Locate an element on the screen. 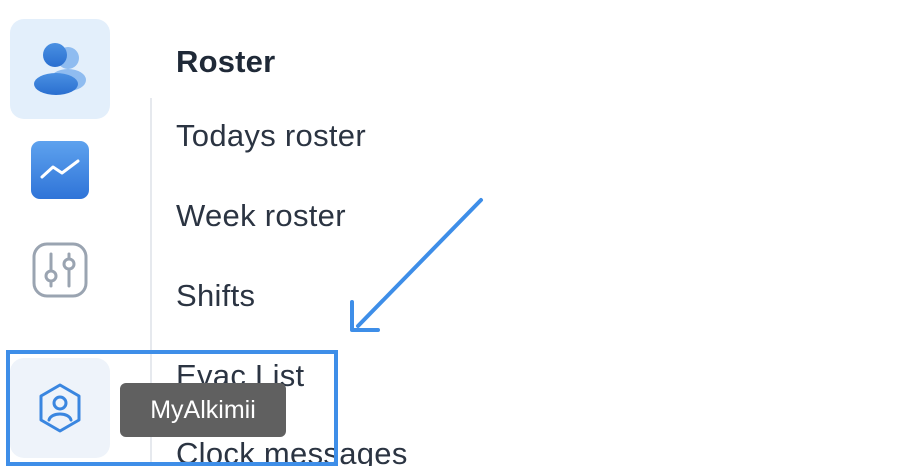  sidebar-item-analytics is located at coordinates (60, 170).